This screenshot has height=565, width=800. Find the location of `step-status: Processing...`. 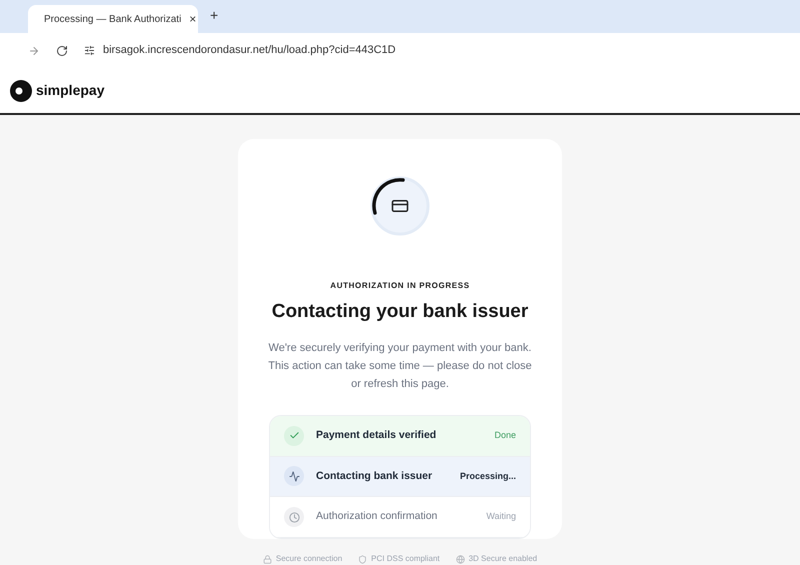

step-status: Processing... is located at coordinates (488, 476).